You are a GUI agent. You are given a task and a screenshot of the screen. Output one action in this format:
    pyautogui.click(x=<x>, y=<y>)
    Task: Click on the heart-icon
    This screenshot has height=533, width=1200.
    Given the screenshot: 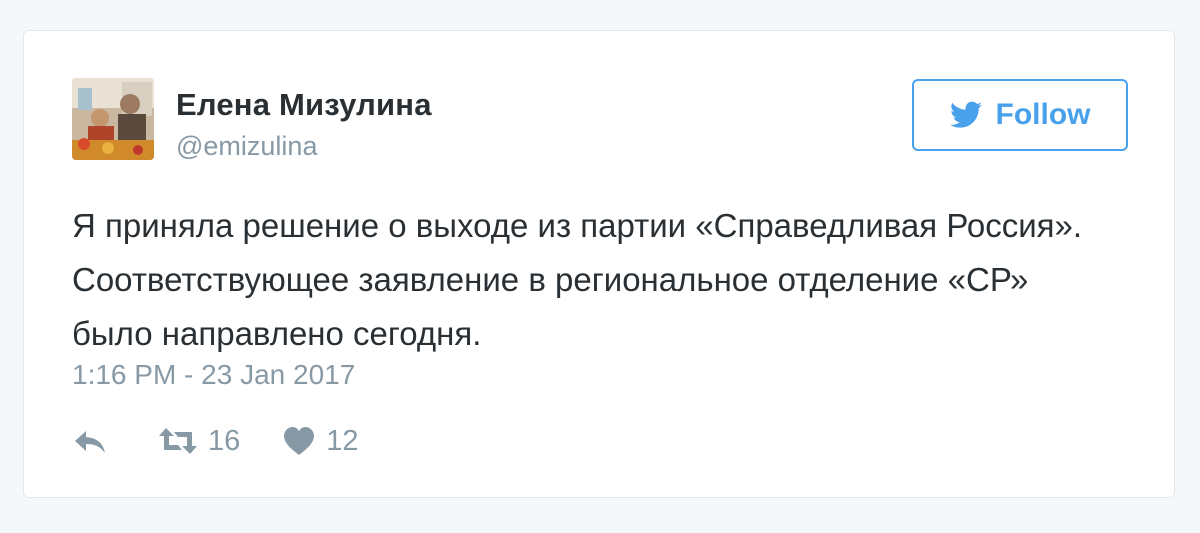 What is the action you would take?
    pyautogui.click(x=299, y=441)
    